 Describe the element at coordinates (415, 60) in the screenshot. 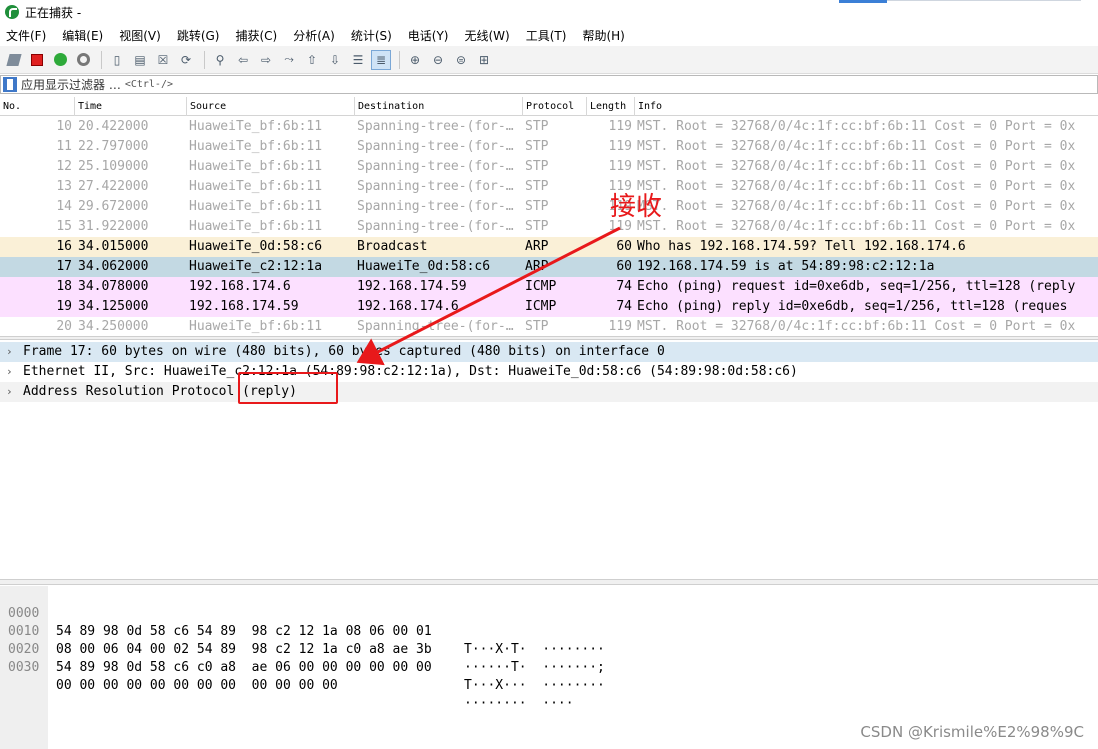

I see `zoom-in-icon: ⊕` at that location.